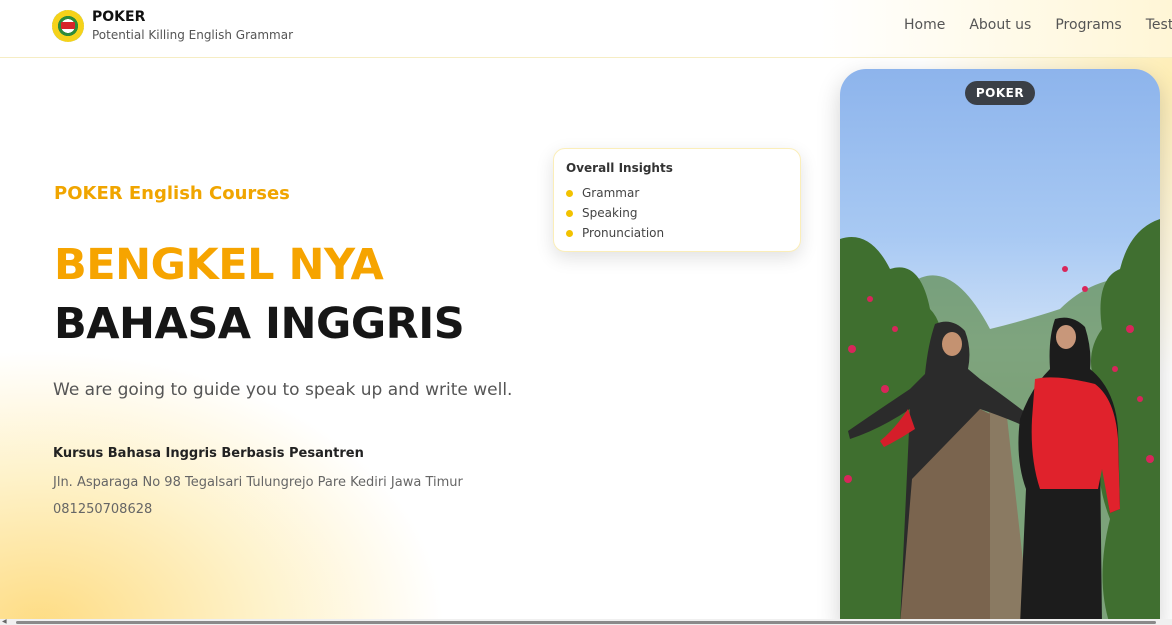 The height and width of the screenshot is (625, 1172). I want to click on insights-item: Speaking, so click(677, 213).